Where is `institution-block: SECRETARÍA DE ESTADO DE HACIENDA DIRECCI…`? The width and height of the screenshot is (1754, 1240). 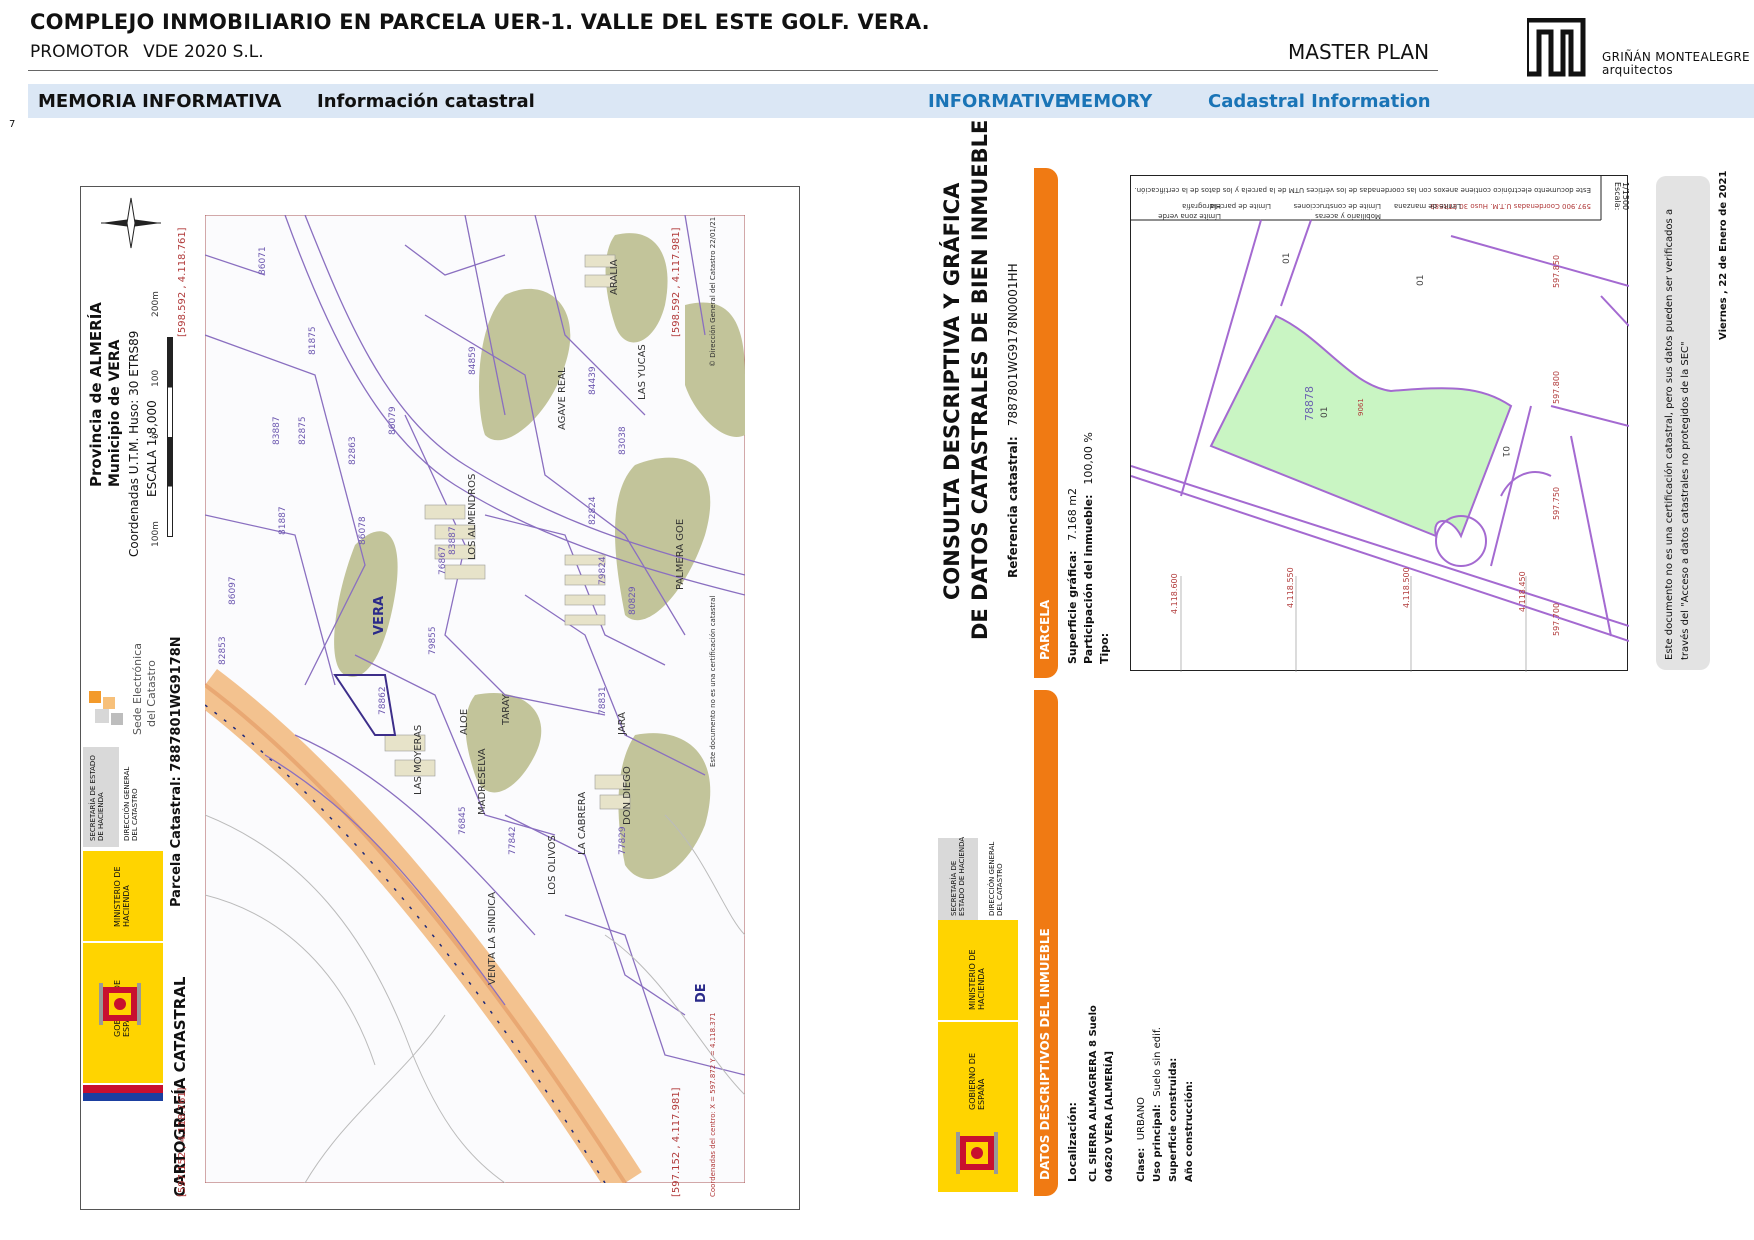 institution-block: SECRETARÍA DE ESTADO DE HACIENDA DIRECCI… is located at coordinates (123, 979).